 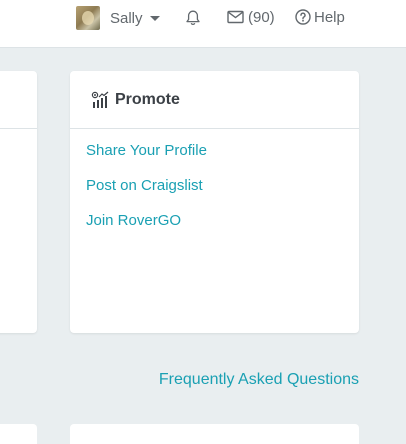 I want to click on help-link: Help, so click(x=320, y=17).